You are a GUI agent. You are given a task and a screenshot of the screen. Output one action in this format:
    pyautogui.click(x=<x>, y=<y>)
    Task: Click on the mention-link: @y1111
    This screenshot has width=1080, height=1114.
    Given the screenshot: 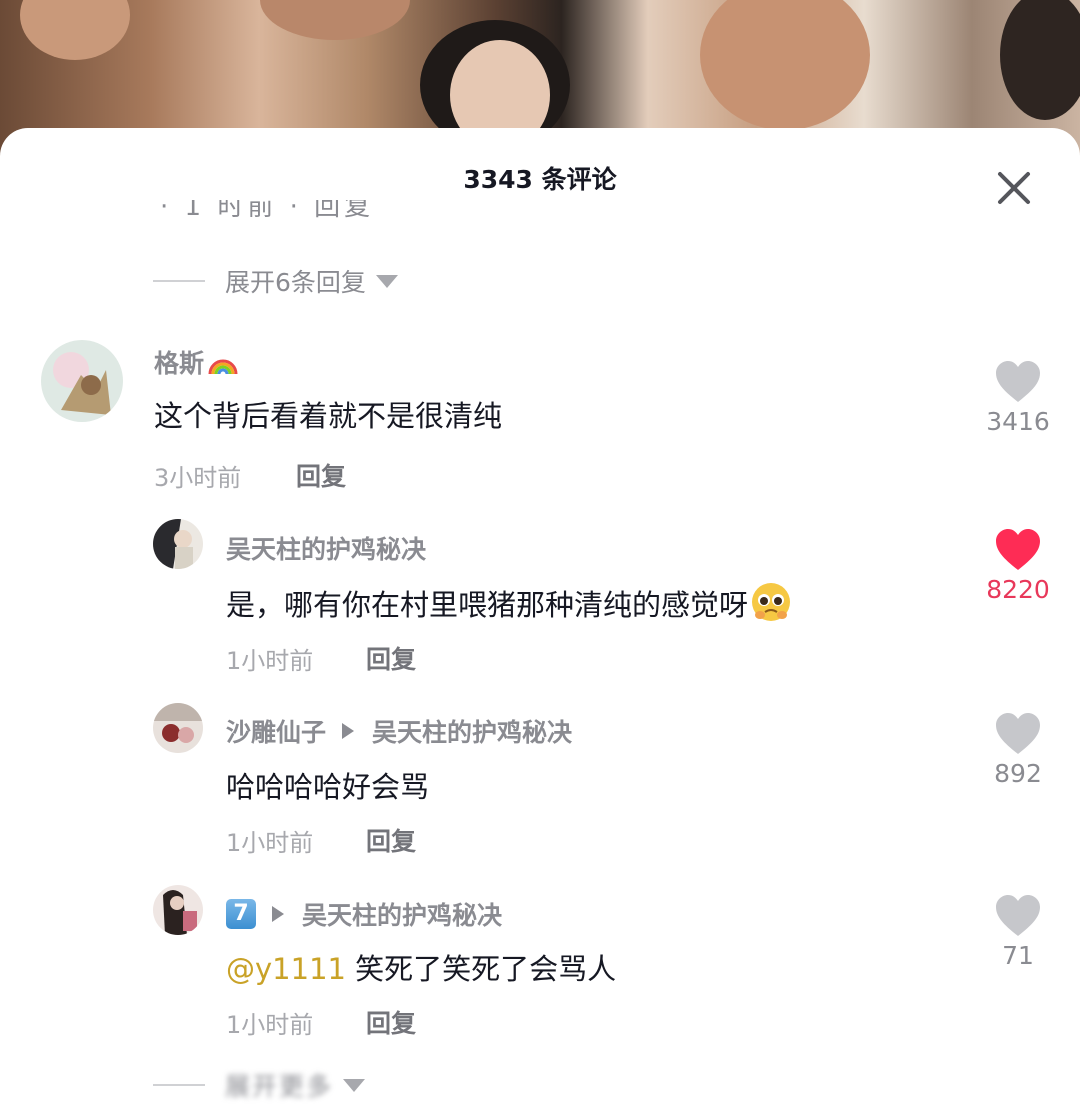 What is the action you would take?
    pyautogui.click(x=286, y=969)
    